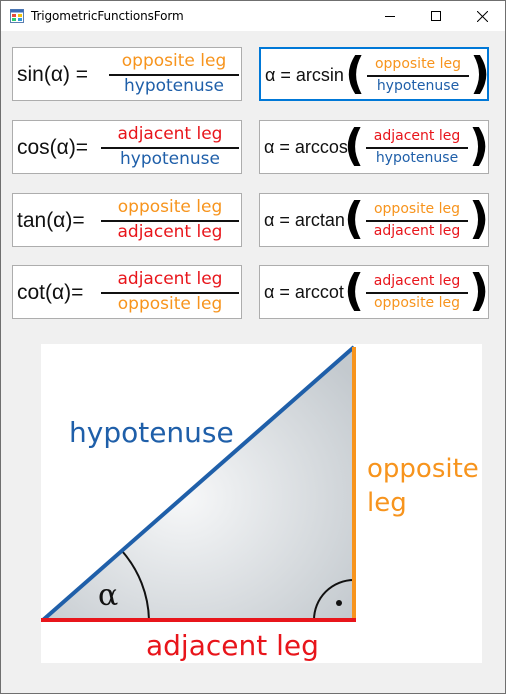 The image size is (506, 694). Describe the element at coordinates (53, 74) in the screenshot. I see `function-label: sin(α) =` at that location.